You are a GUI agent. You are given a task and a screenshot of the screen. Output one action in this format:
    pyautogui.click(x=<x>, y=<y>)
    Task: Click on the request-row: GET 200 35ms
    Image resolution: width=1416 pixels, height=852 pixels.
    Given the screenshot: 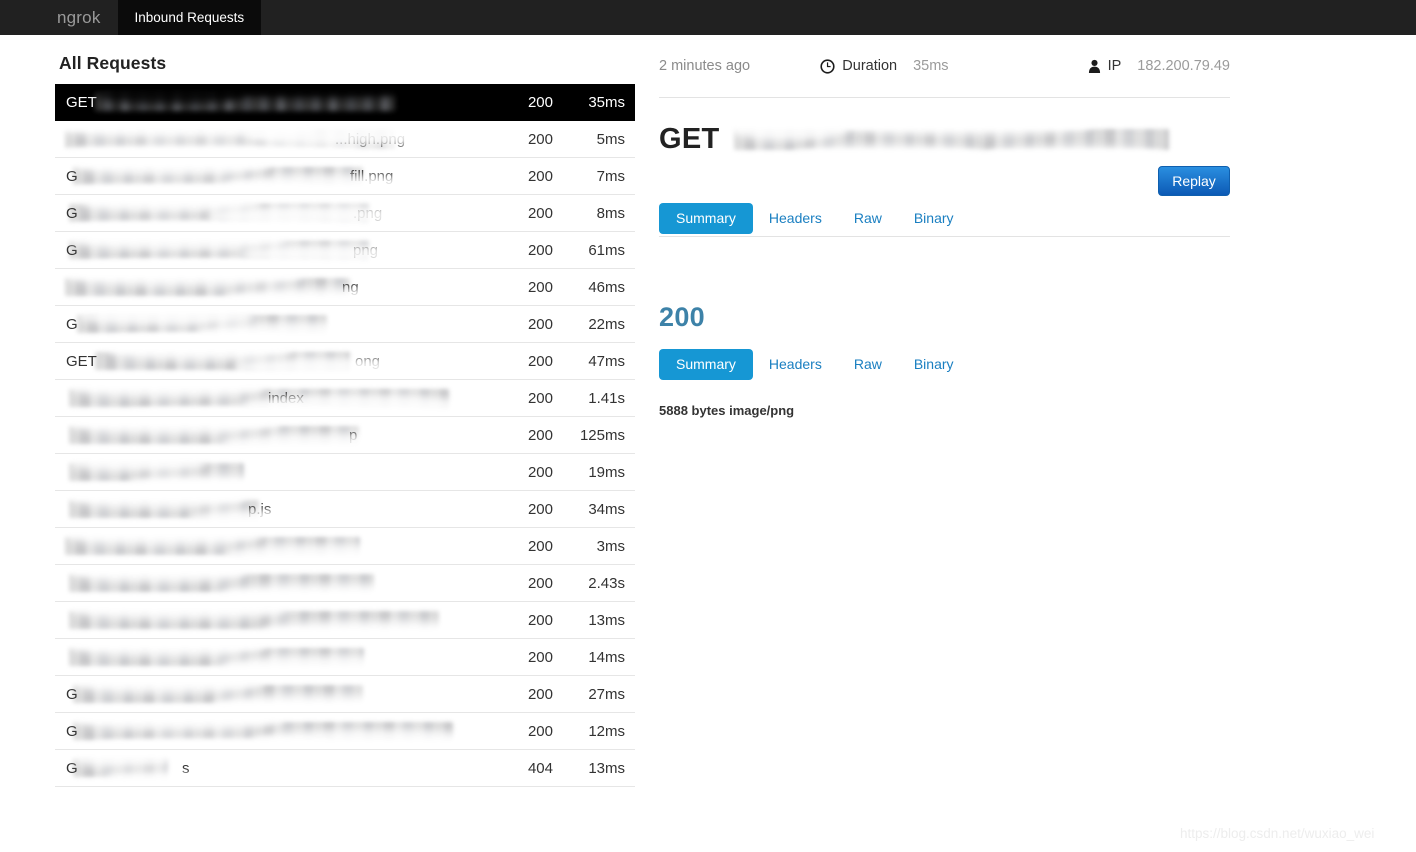 What is the action you would take?
    pyautogui.click(x=345, y=102)
    